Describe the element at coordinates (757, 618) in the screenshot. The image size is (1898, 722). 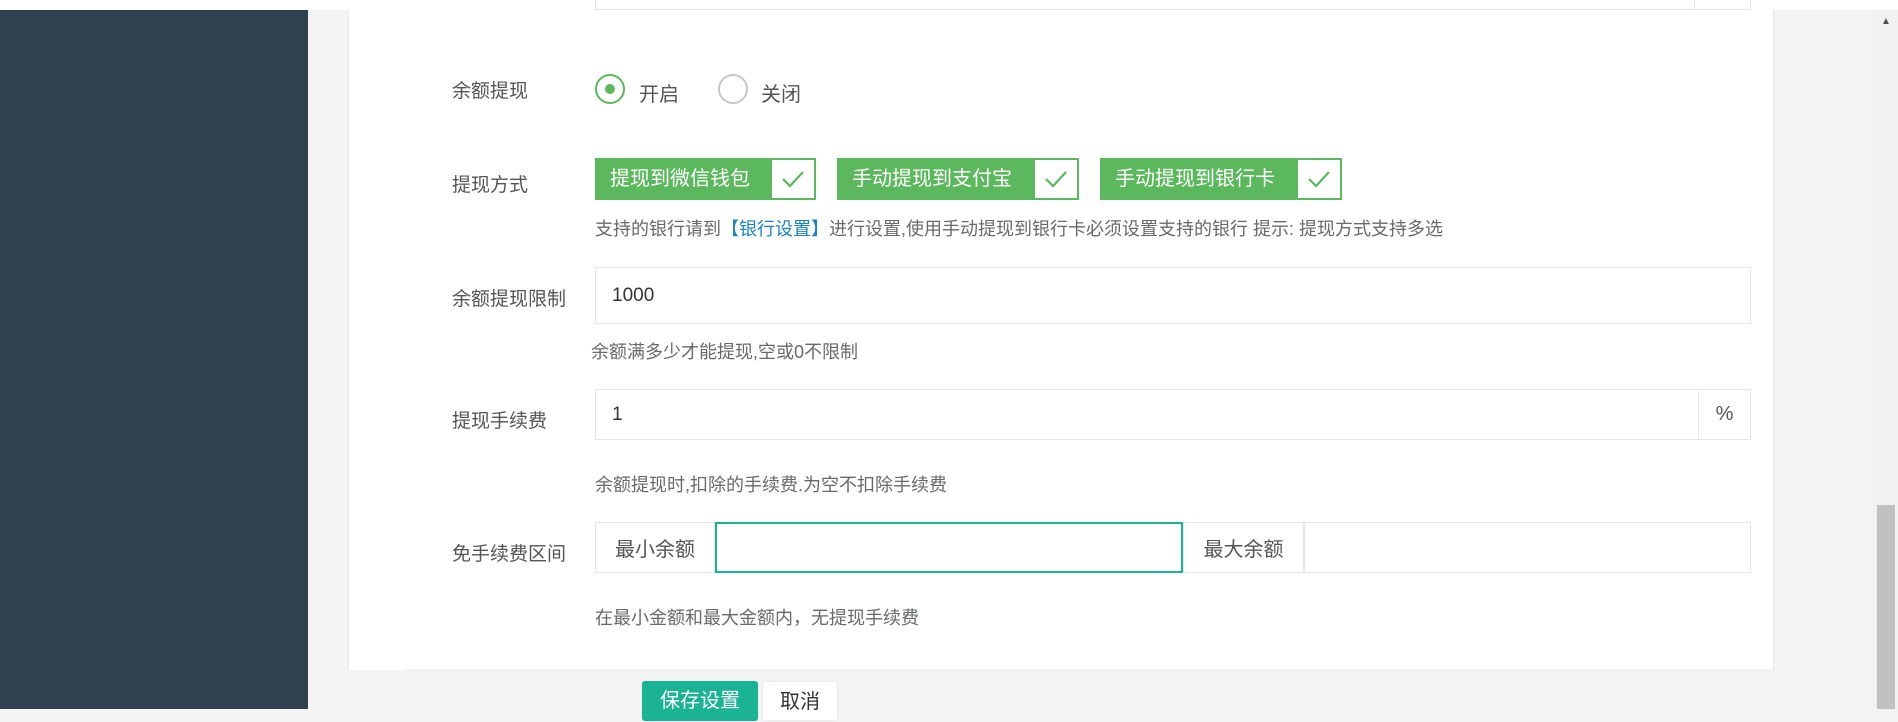
I see `free-range-hint: 在最小金额和最大金额内，无提现手续费` at that location.